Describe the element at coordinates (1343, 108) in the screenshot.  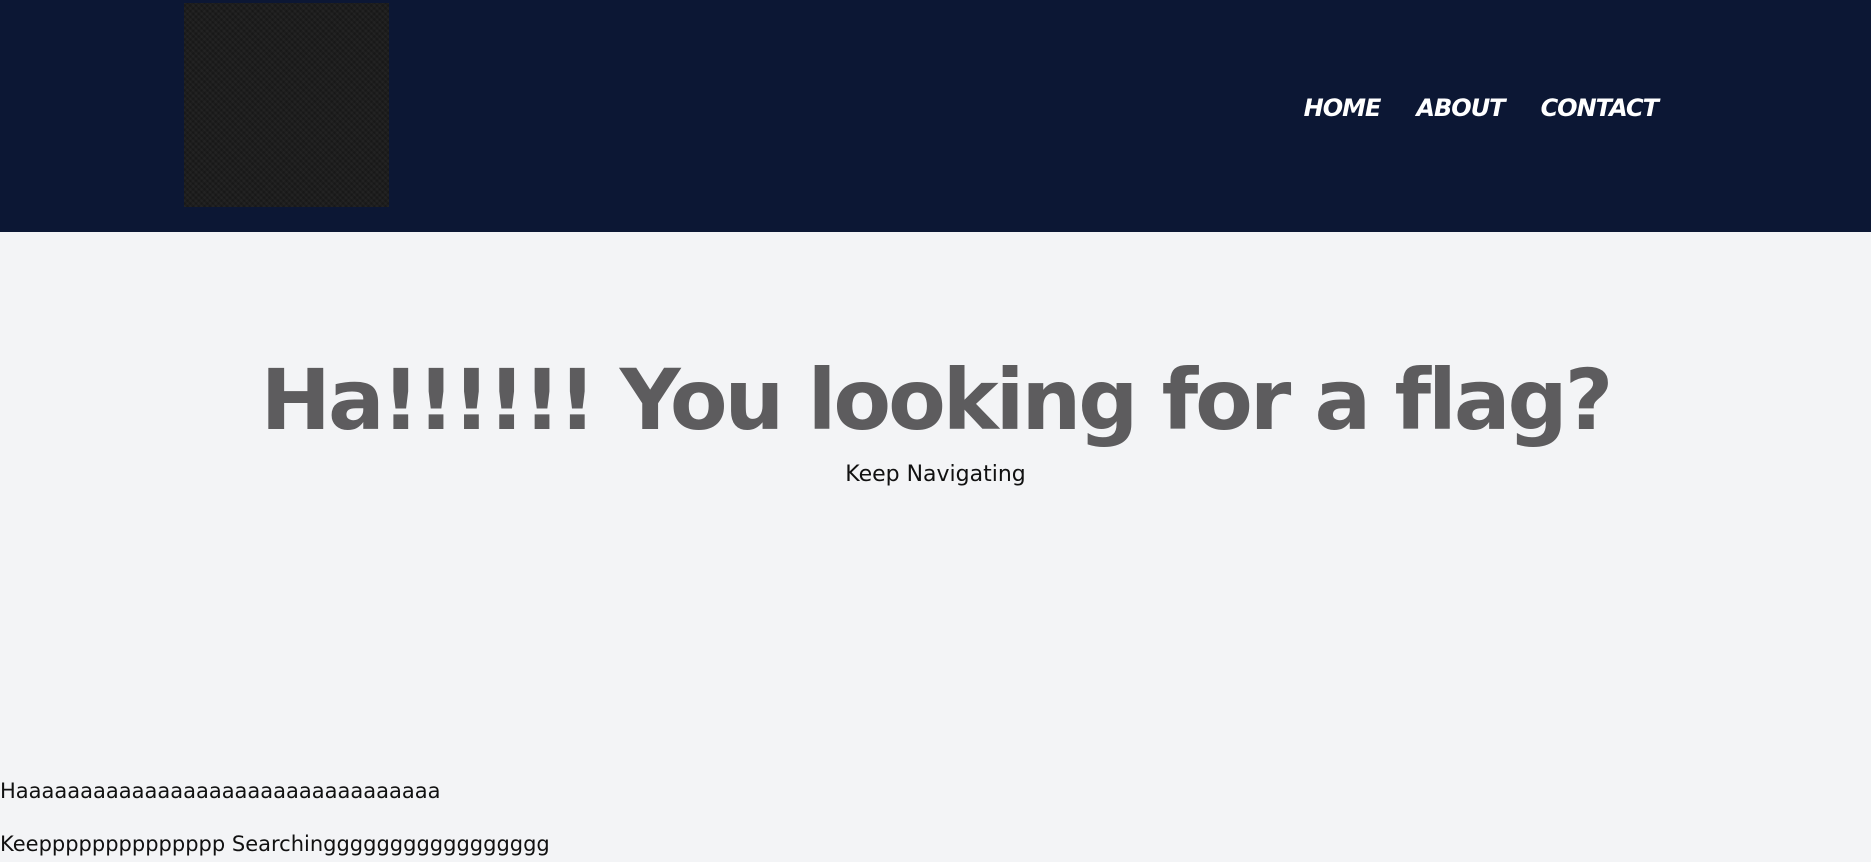
I see `nav-home-link: HOME` at that location.